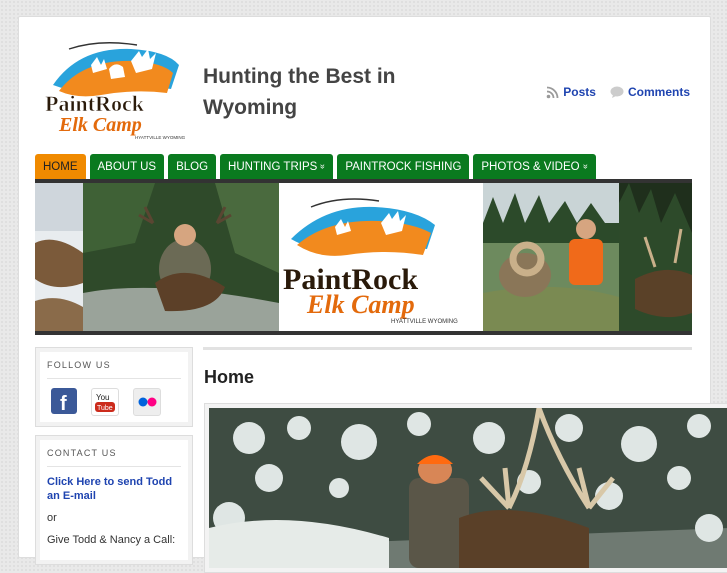 The width and height of the screenshot is (727, 573). I want to click on feed-links: Posts Comments, so click(618, 92).